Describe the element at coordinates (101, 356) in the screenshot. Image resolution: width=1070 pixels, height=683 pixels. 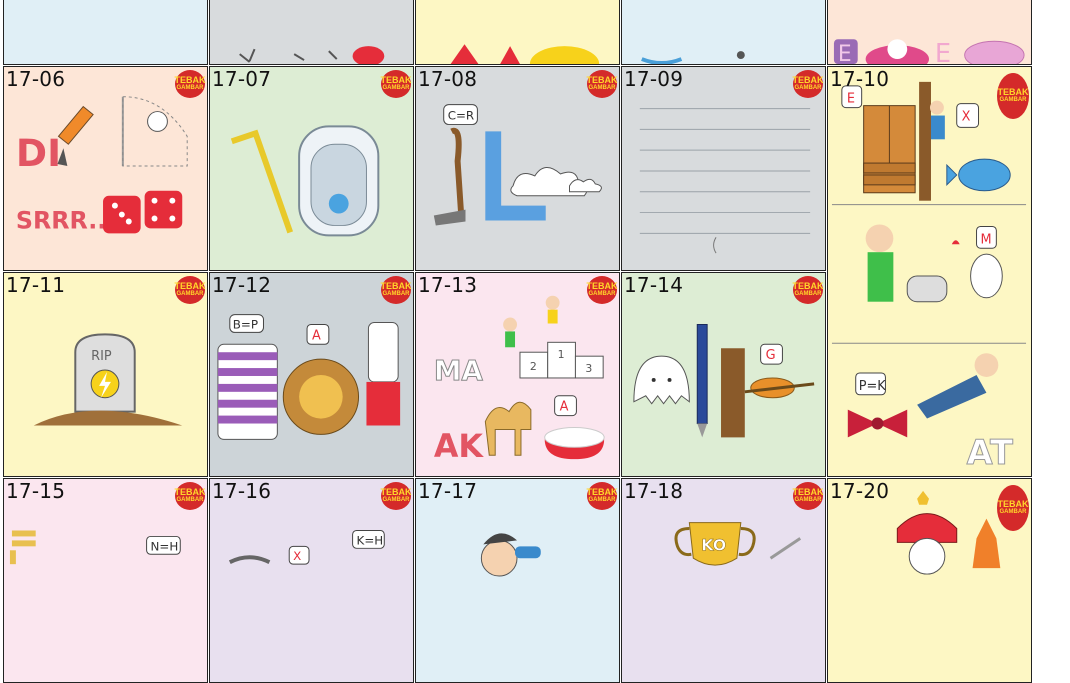
I see `hint-rip: RIP` at that location.